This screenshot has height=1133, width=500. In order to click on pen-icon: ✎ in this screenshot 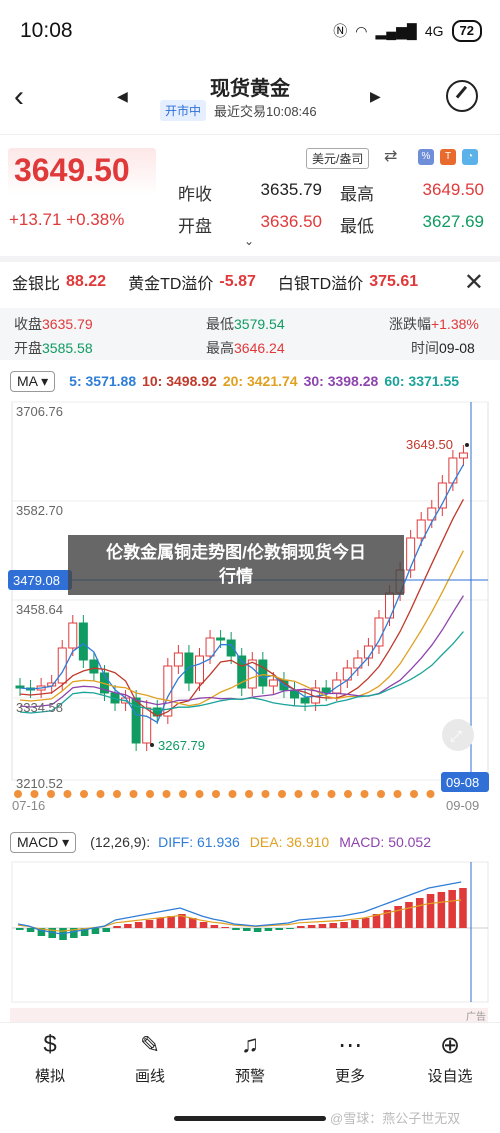, I will do `click(150, 1045)`.